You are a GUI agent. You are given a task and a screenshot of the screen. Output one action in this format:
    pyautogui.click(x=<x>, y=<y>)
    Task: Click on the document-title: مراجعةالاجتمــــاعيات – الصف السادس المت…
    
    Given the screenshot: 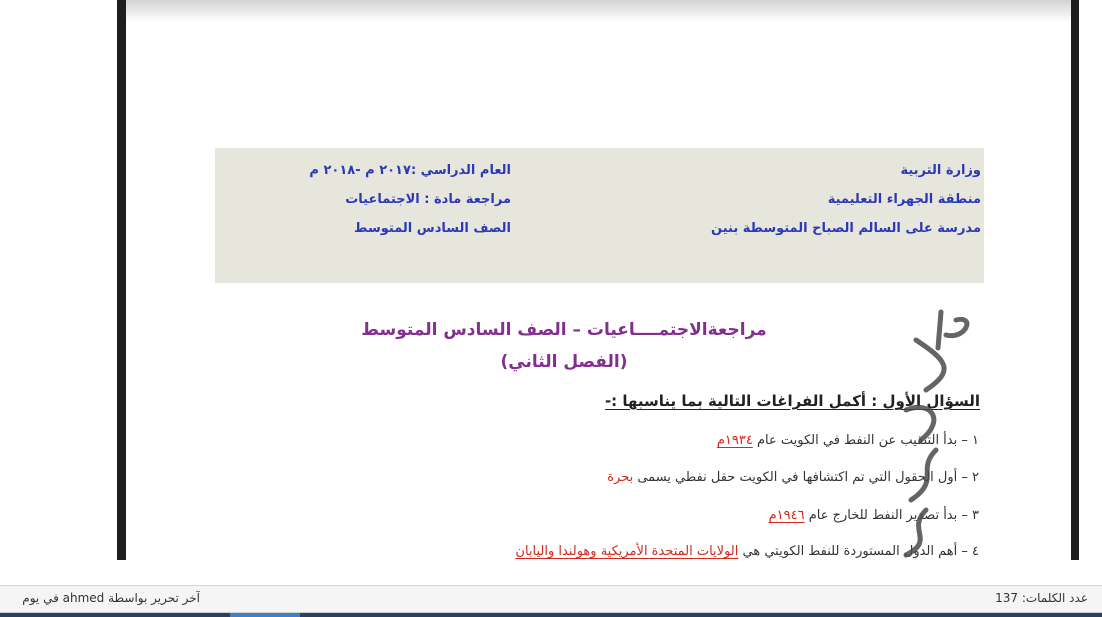 What is the action you would take?
    pyautogui.click(x=564, y=330)
    